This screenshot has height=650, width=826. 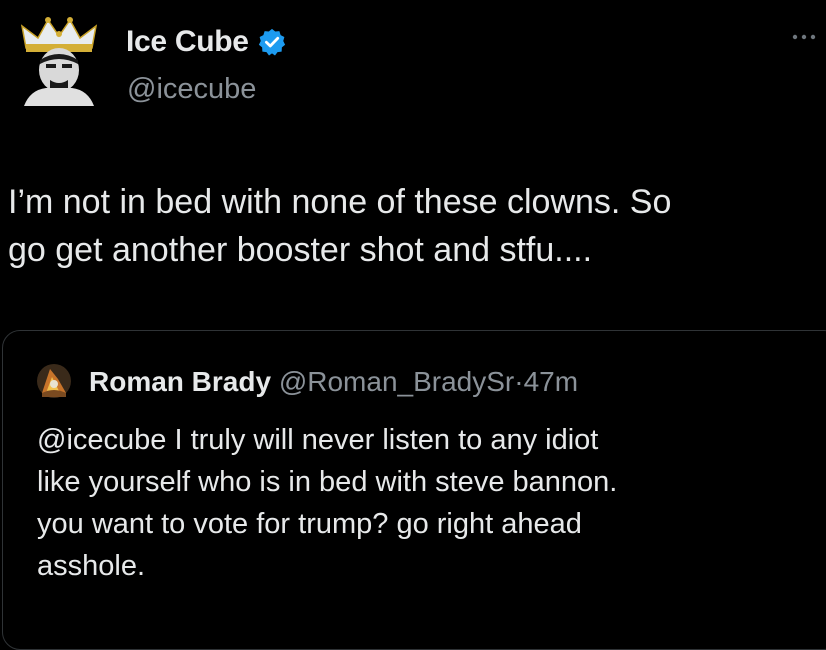 I want to click on more-options-icon, so click(x=804, y=37).